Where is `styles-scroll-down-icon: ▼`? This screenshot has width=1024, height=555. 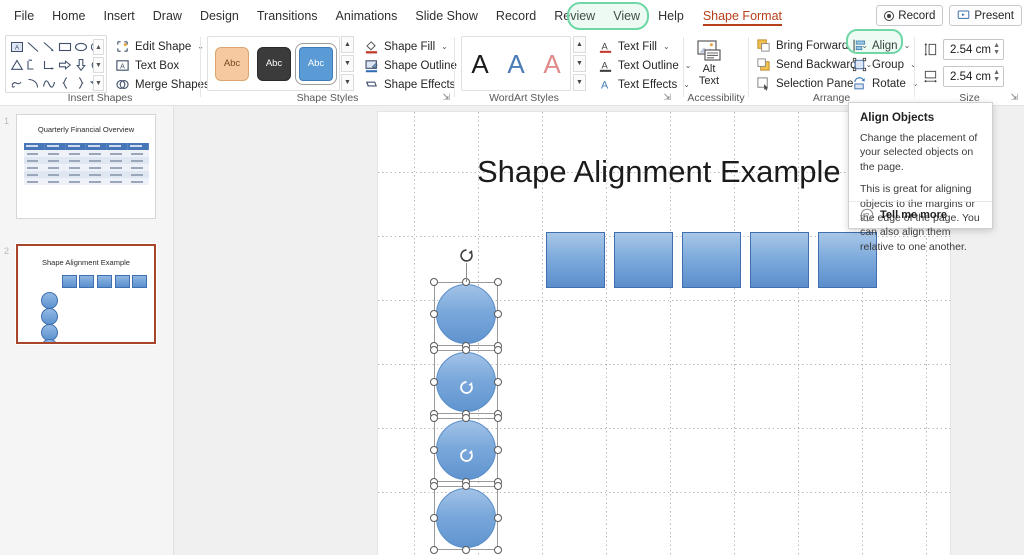
styles-scroll-down-icon: ▼ is located at coordinates (347, 63).